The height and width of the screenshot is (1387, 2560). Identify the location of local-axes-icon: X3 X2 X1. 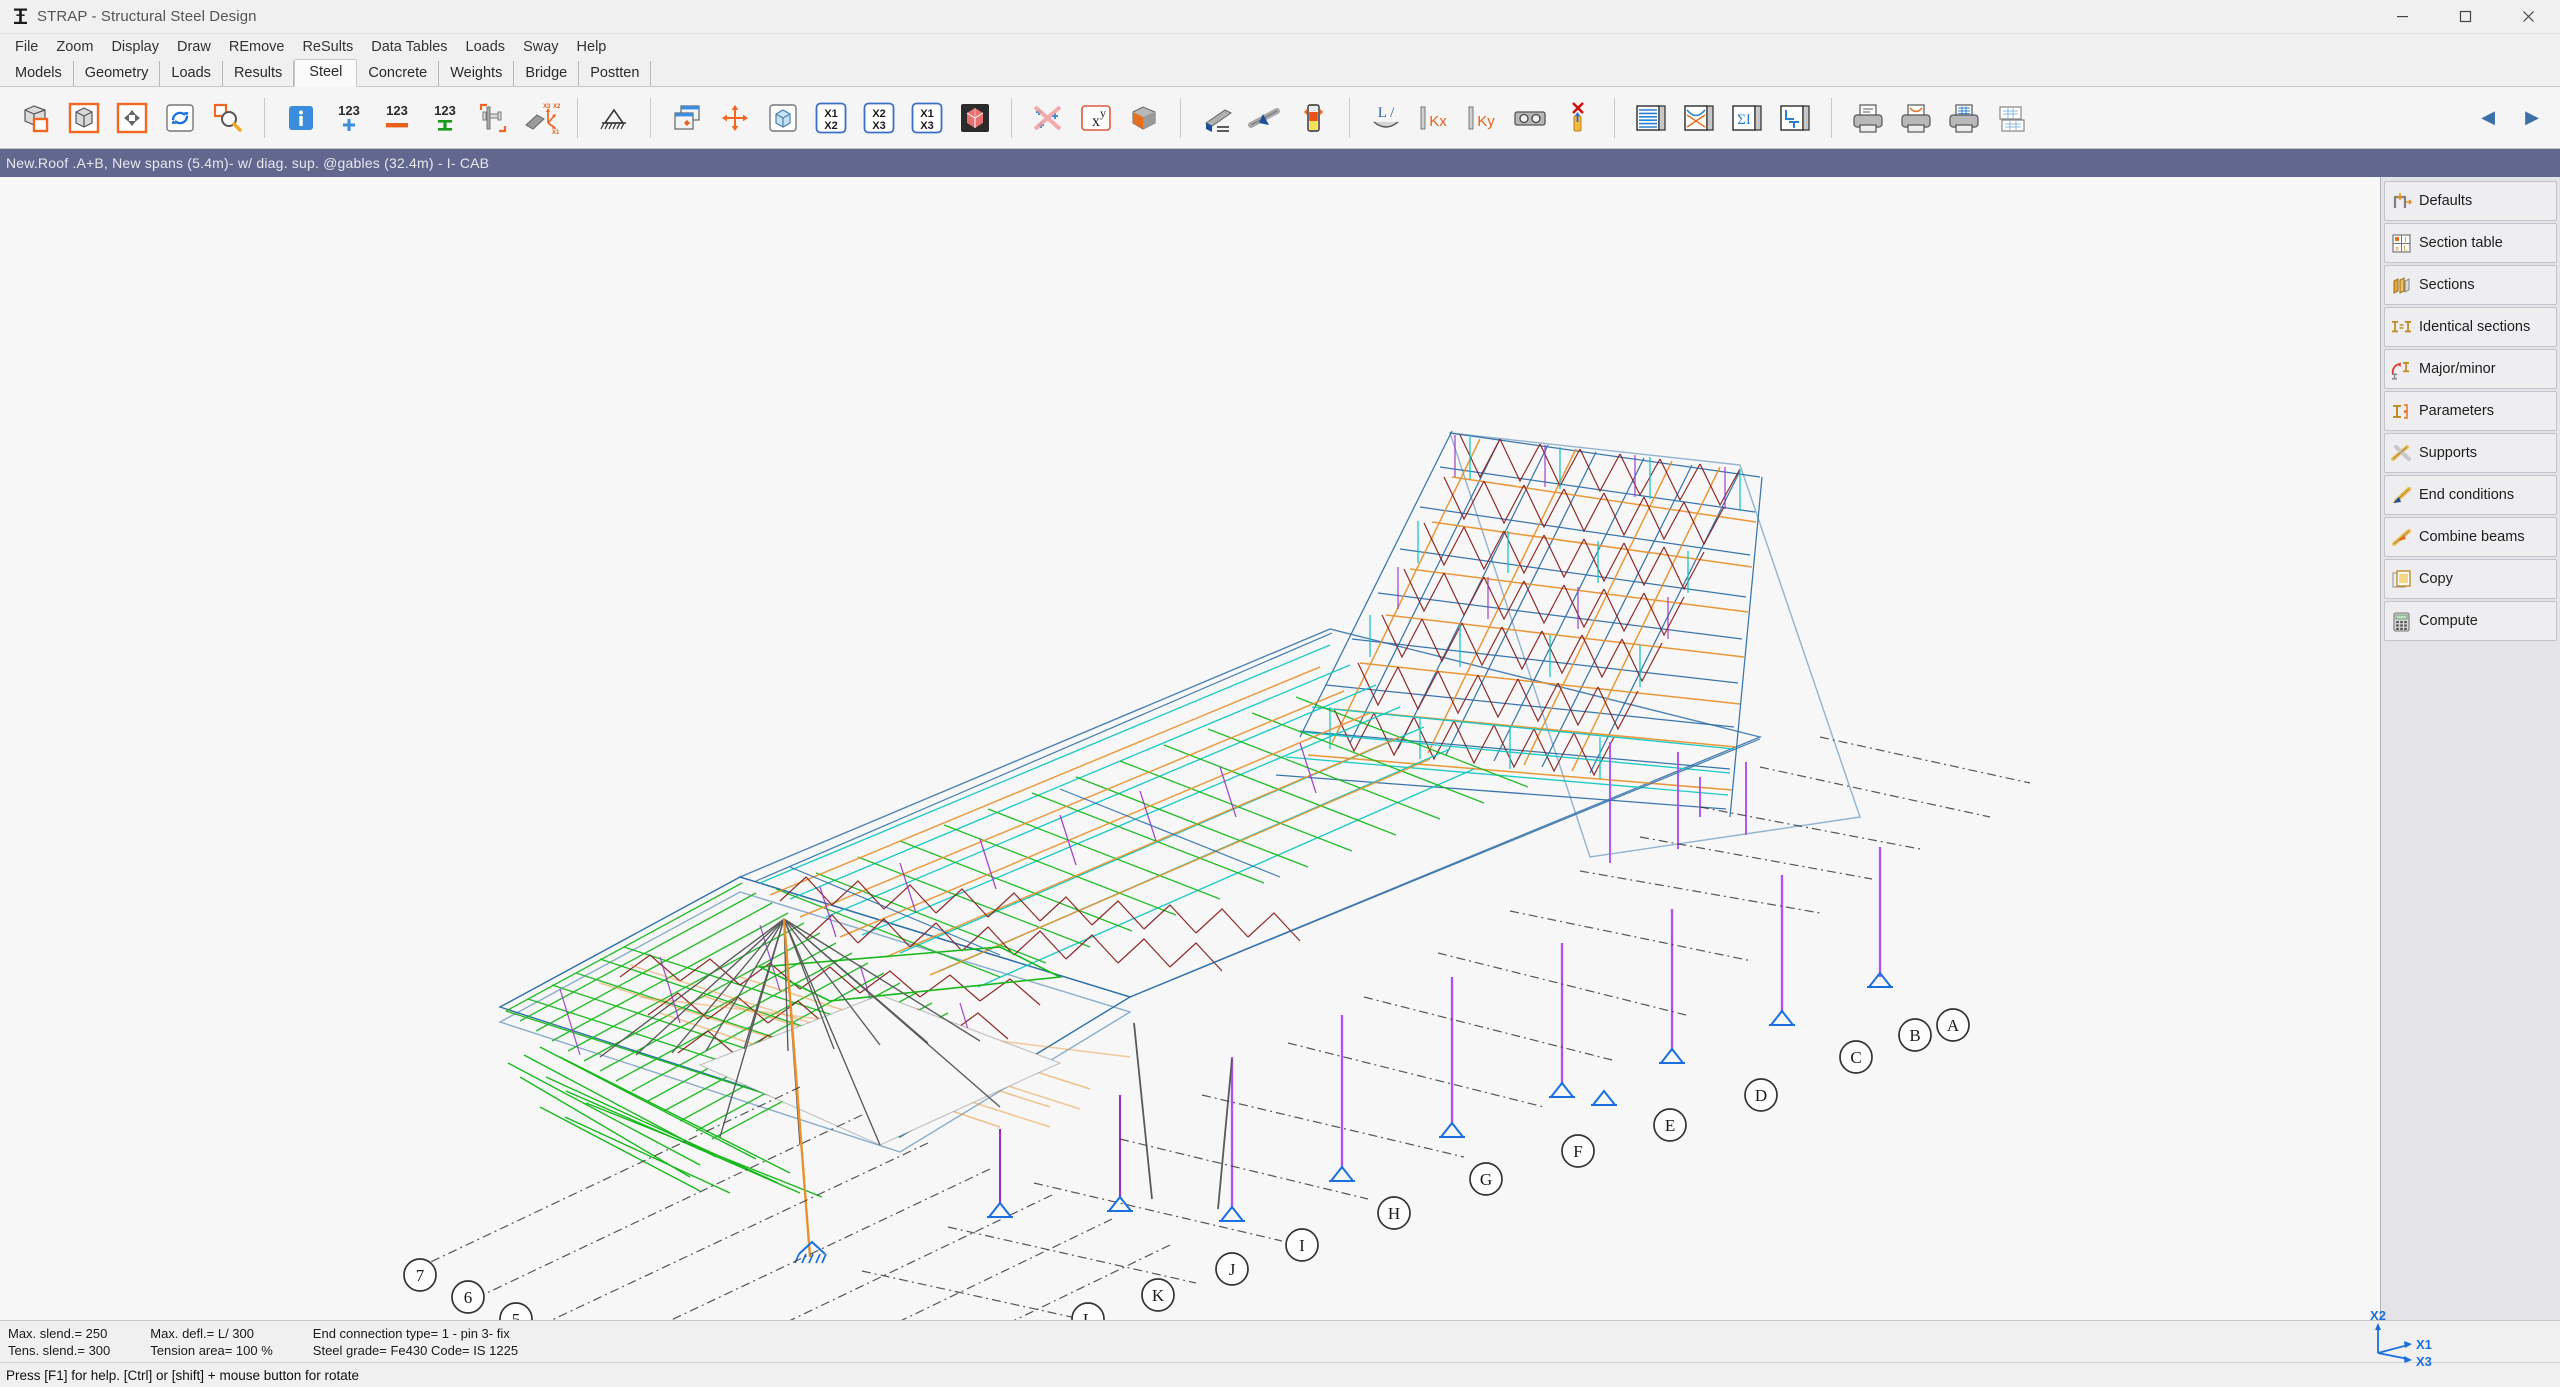
(541, 118).